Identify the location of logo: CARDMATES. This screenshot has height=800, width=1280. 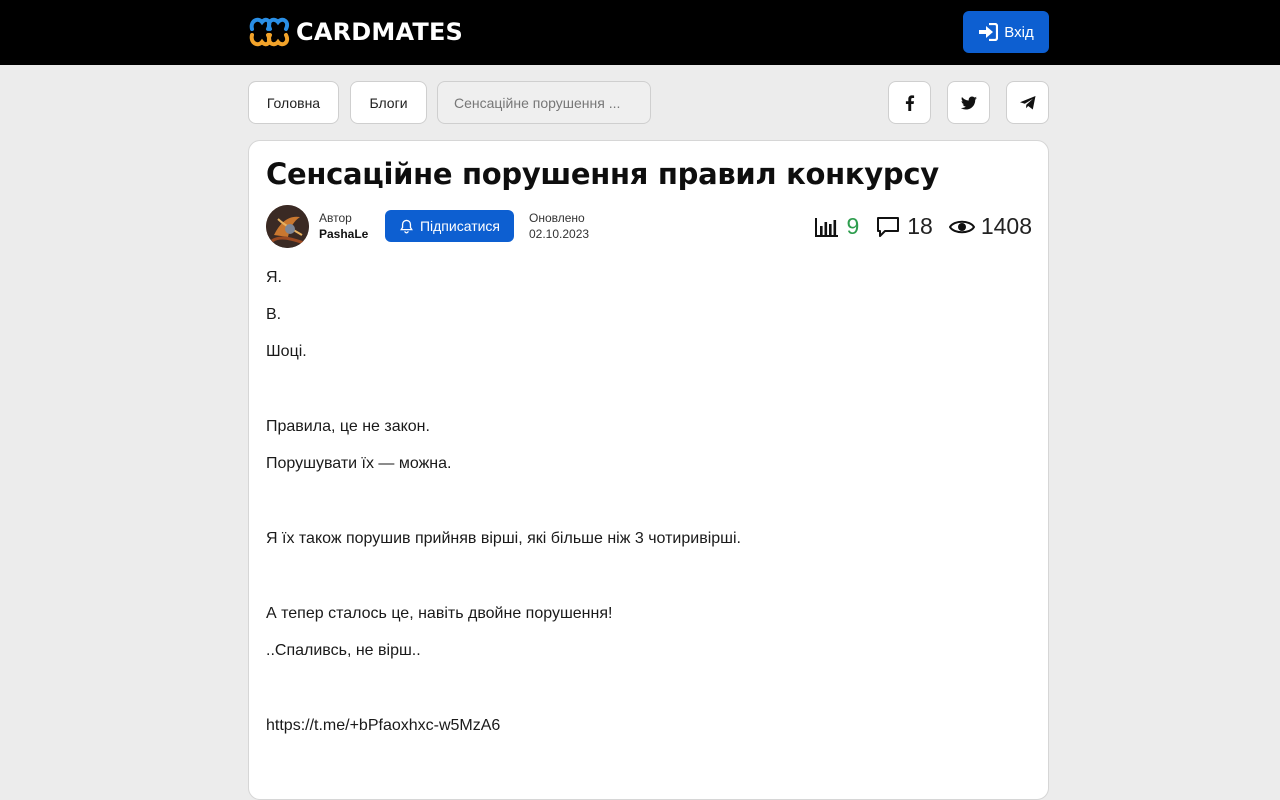
(355, 32).